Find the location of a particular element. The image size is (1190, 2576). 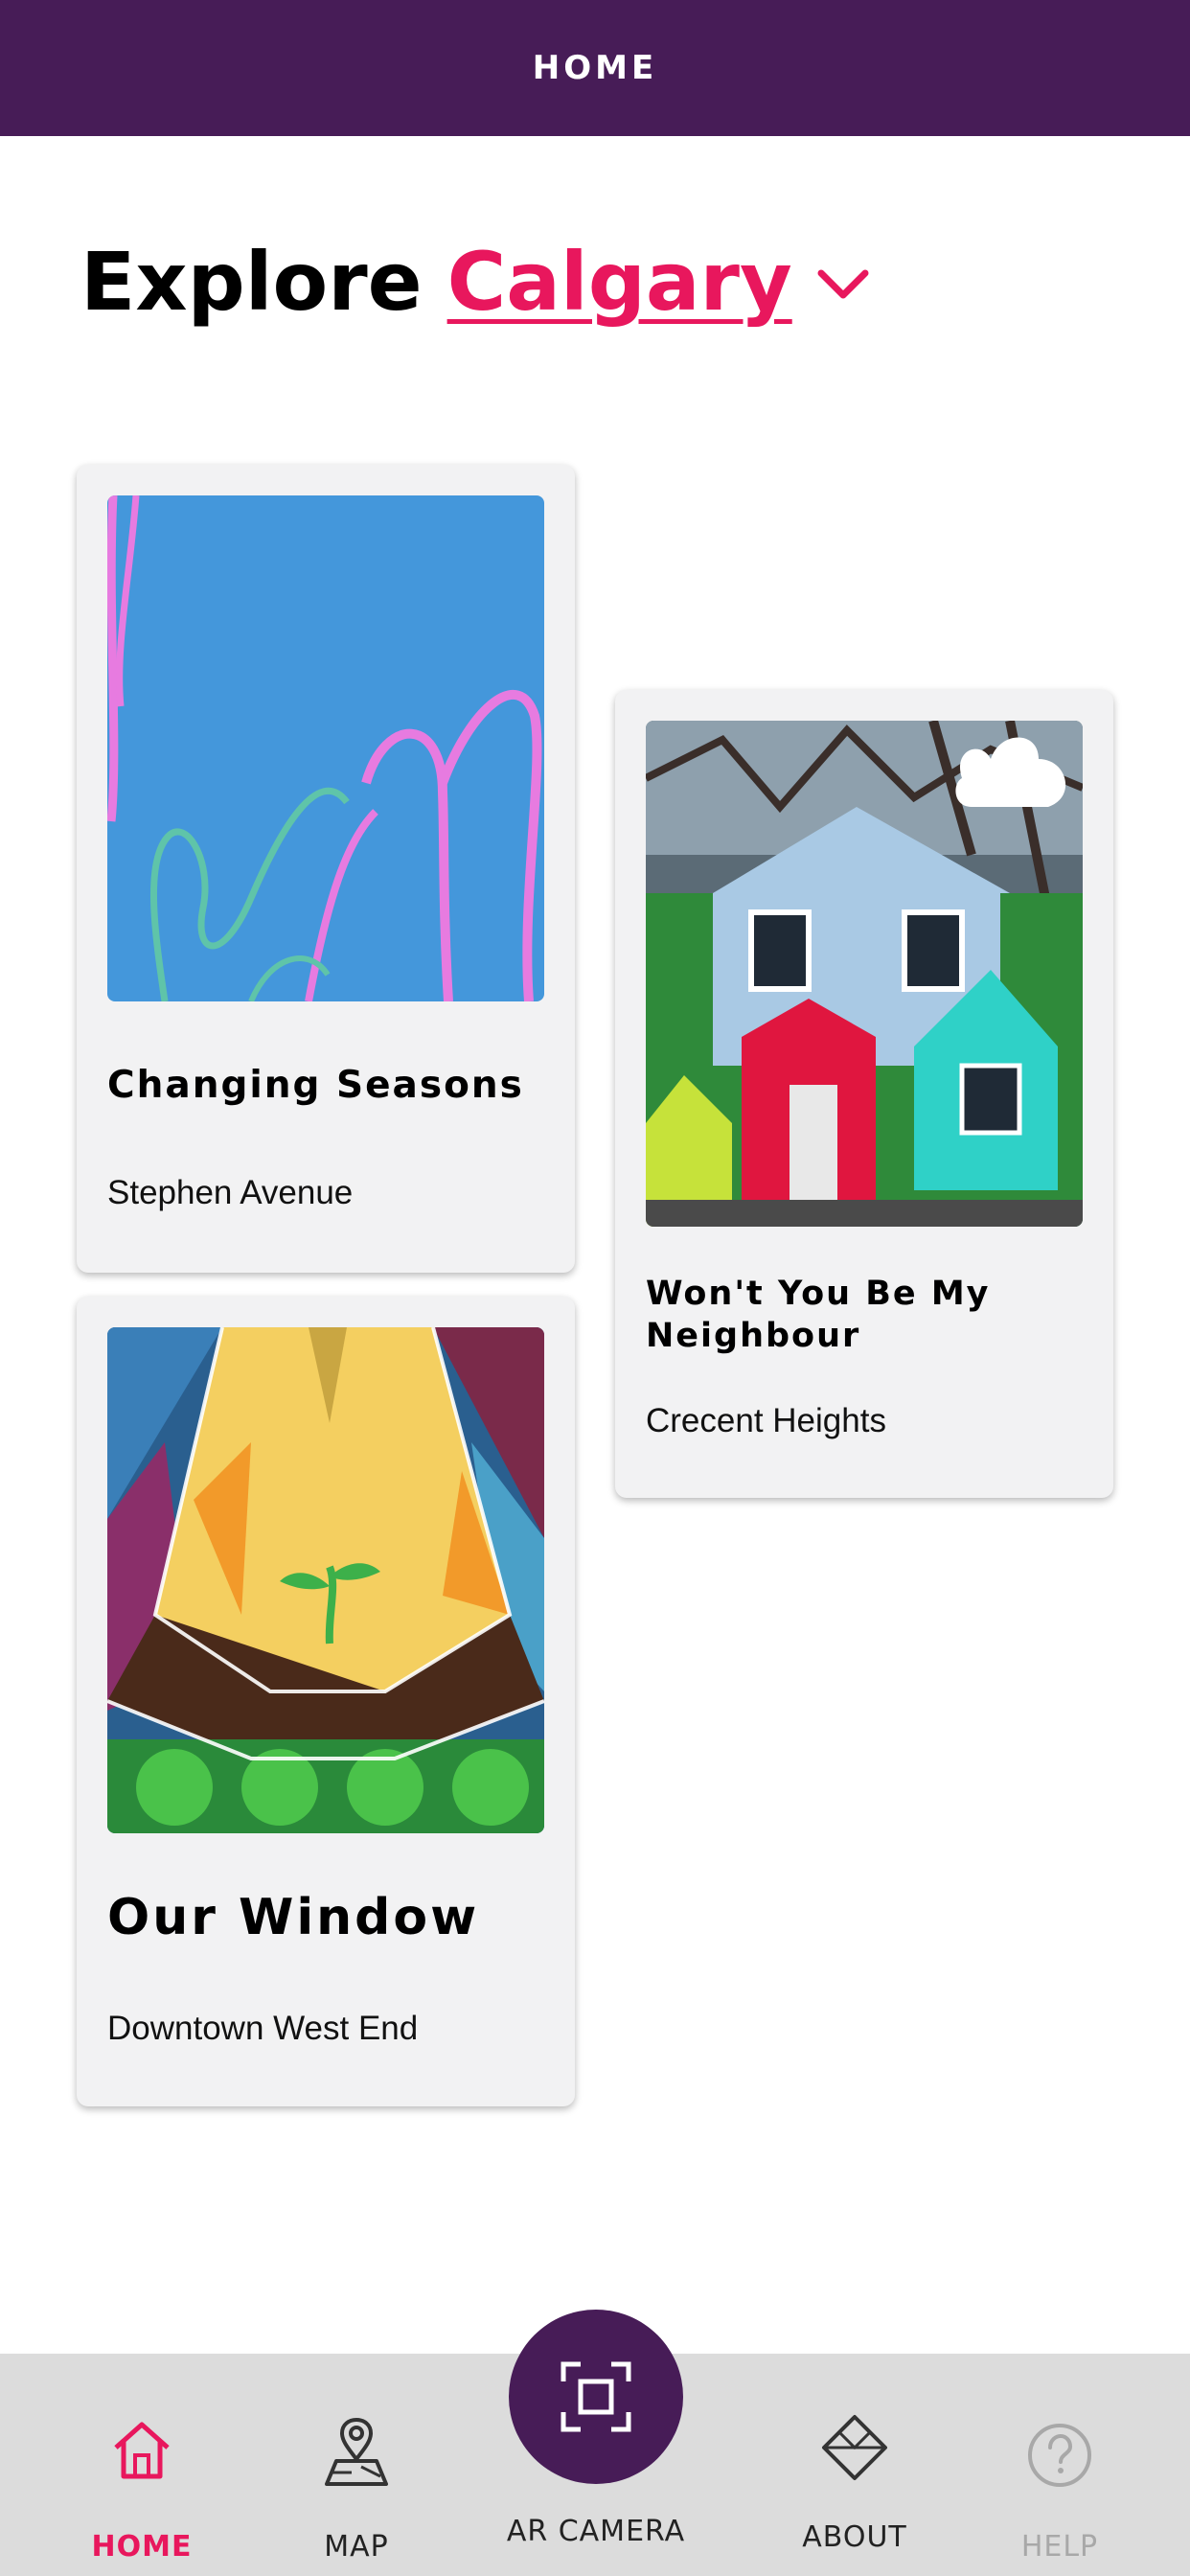

artwork-card-our-window: Our Window Downtown West End is located at coordinates (326, 1701).